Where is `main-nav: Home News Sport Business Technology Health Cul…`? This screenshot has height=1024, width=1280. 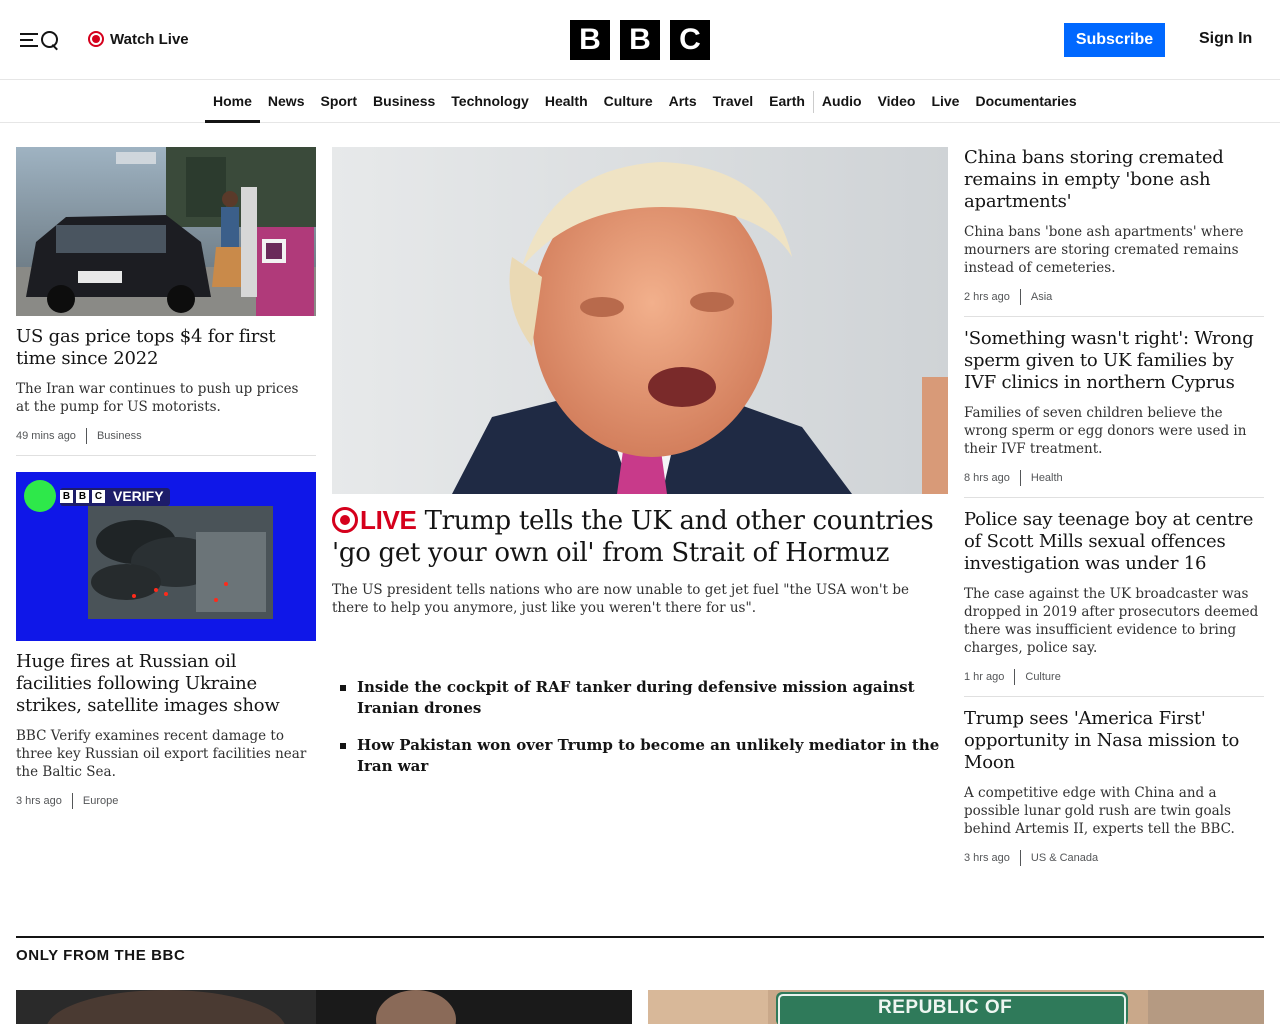 main-nav: Home News Sport Business Technology Health Cul… is located at coordinates (640, 102).